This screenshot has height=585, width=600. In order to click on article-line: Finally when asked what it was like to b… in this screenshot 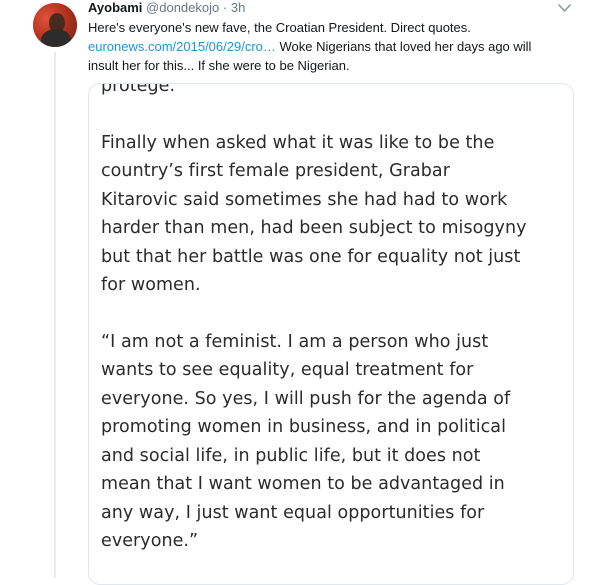, I will do `click(298, 142)`.